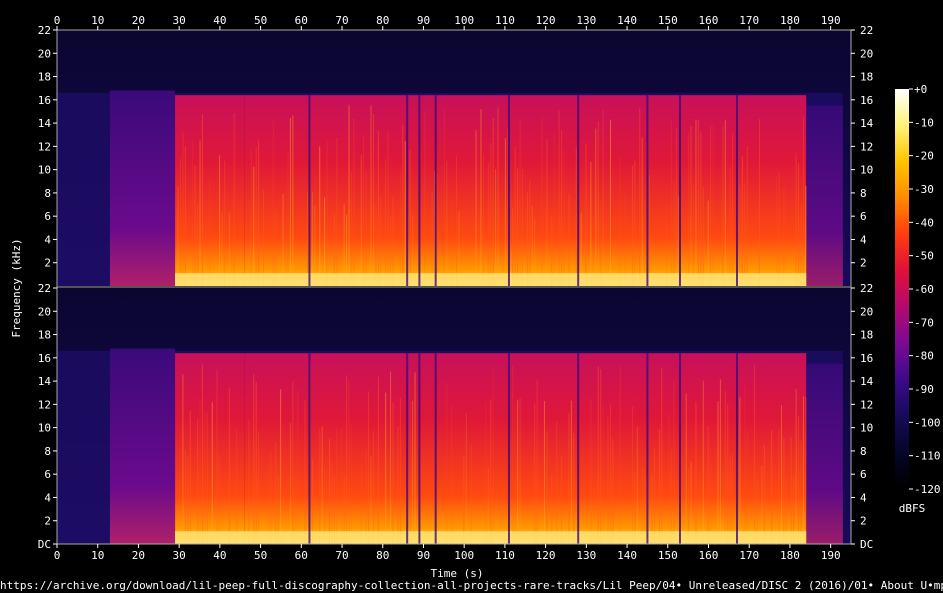 The image size is (943, 593). What do you see at coordinates (45, 123) in the screenshot?
I see `y-tick-label-left: 14` at bounding box center [45, 123].